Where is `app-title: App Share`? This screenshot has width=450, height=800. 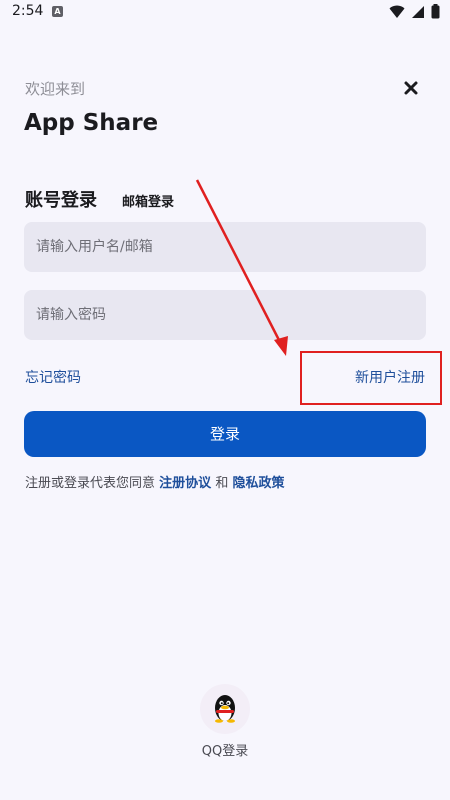
app-title: App Share is located at coordinates (91, 123).